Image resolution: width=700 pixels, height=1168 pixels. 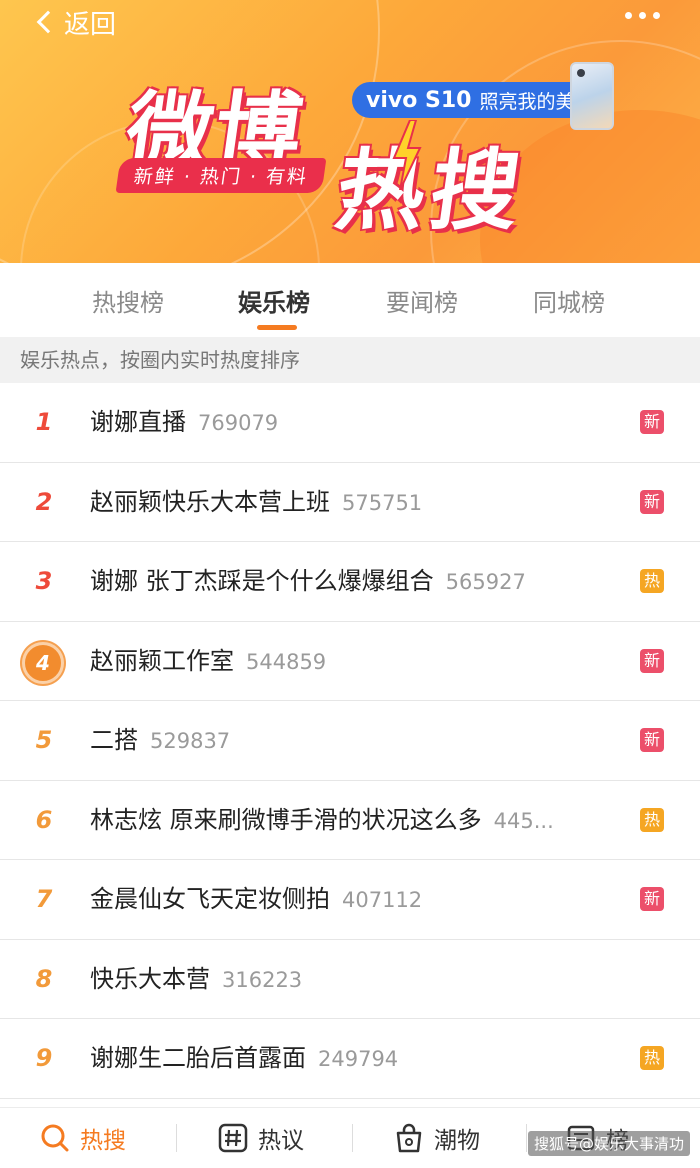 I want to click on topic-text: 二搭, so click(x=114, y=740).